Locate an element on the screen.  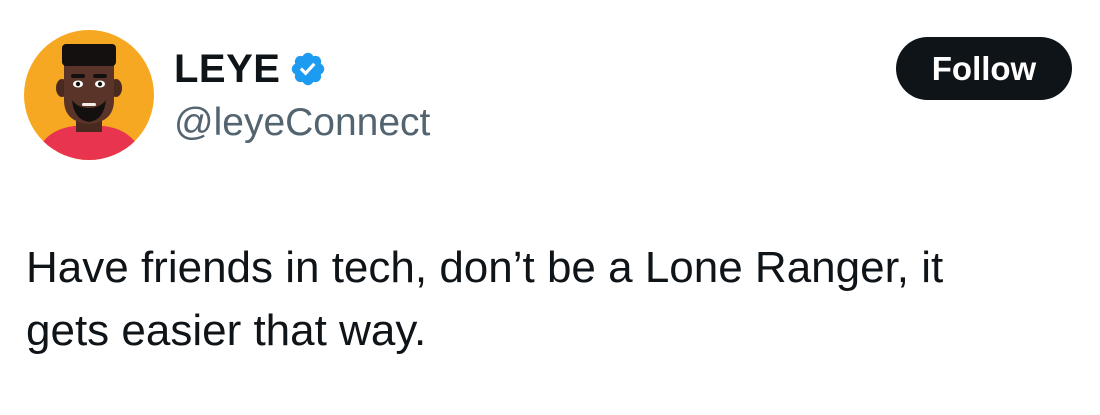
user-handle: @leyeConnect is located at coordinates (302, 123).